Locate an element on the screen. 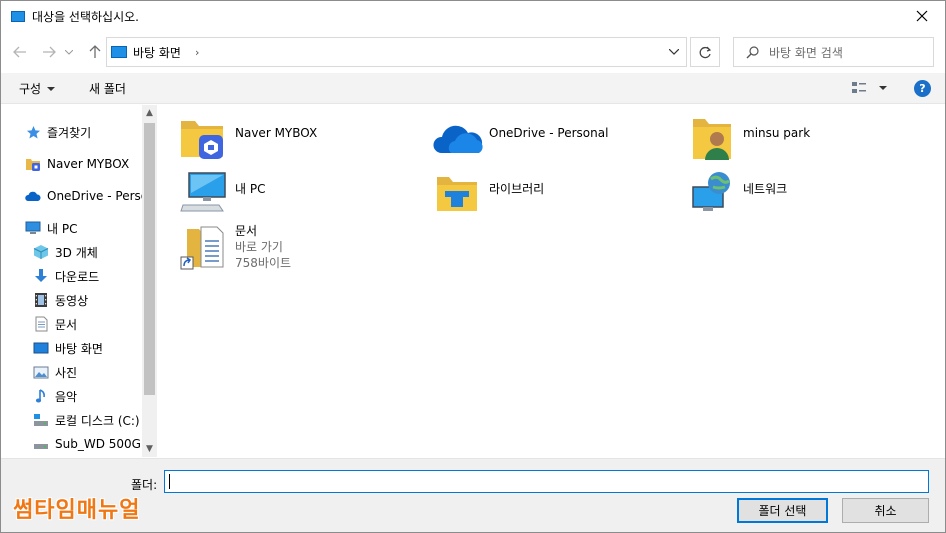 The height and width of the screenshot is (533, 946). sidebar-item-documents: 문서 is located at coordinates (55, 324).